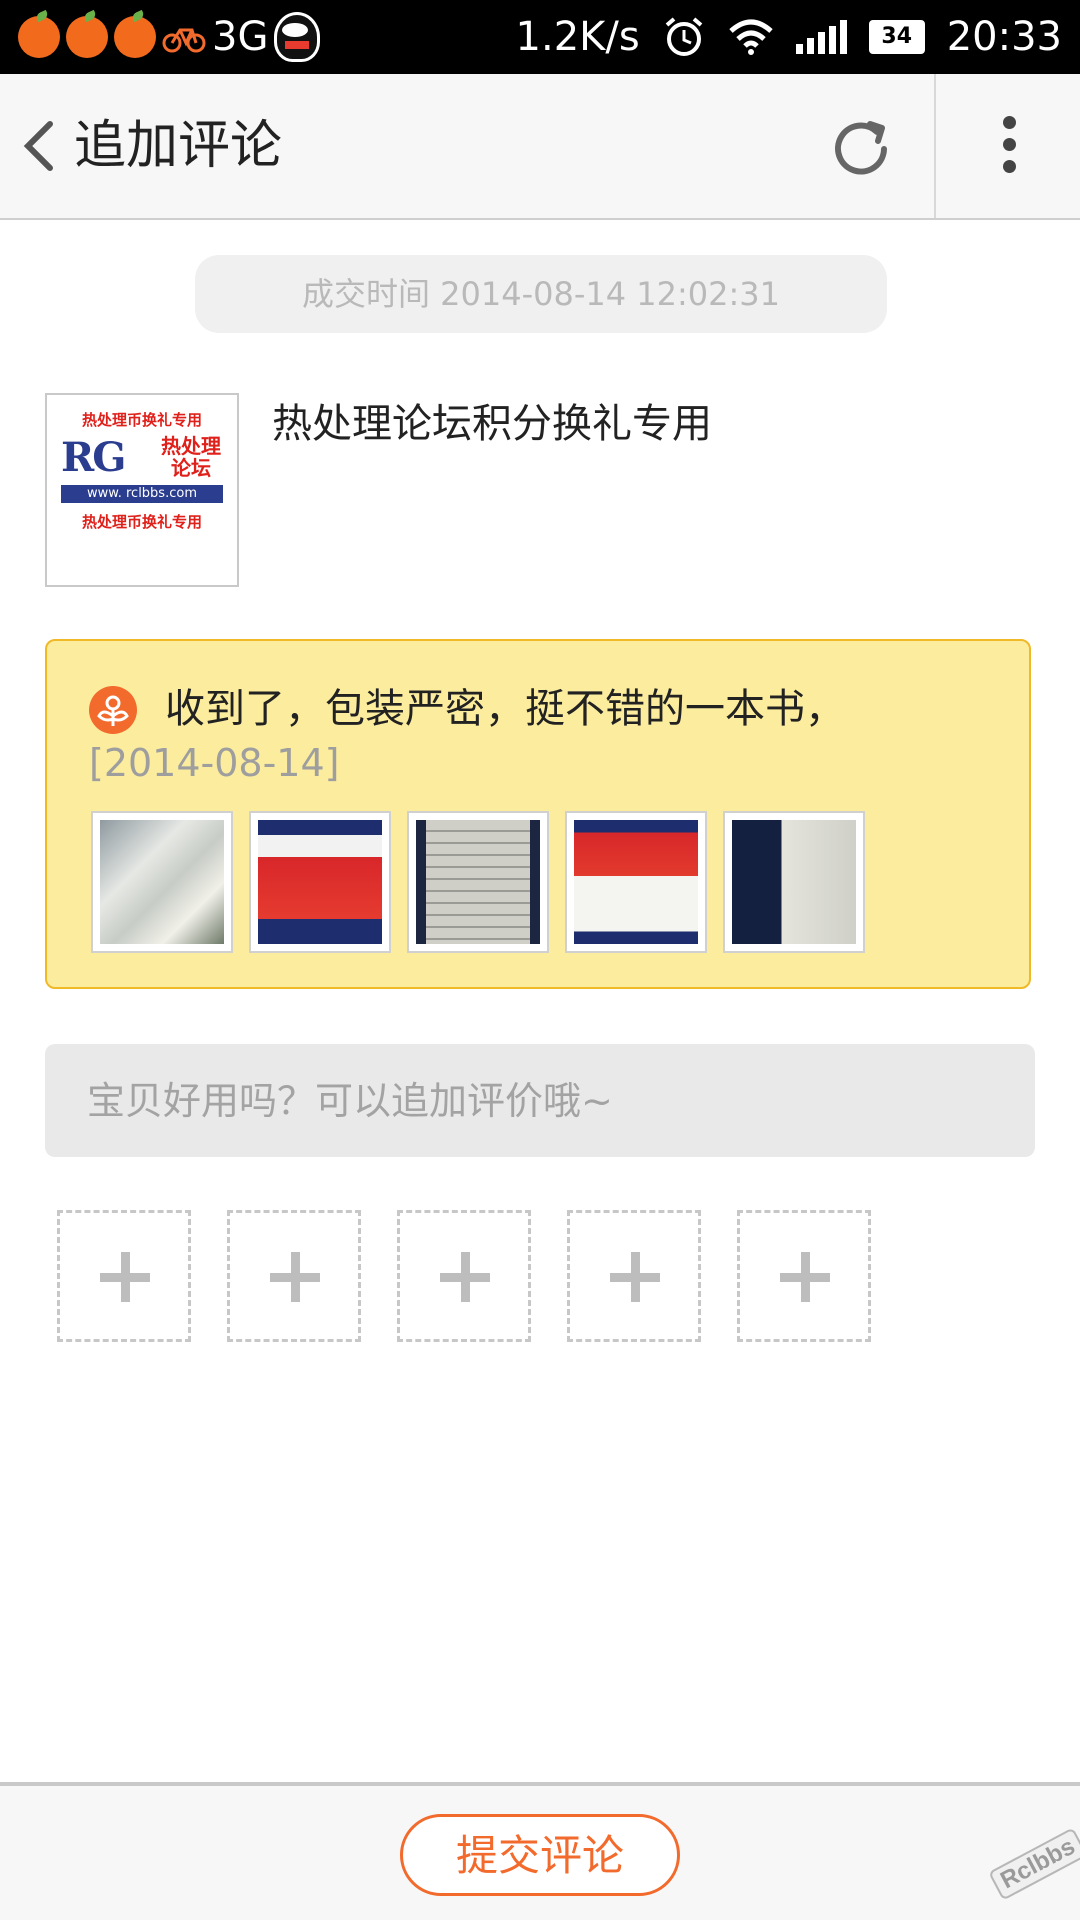 Image resolution: width=1080 pixels, height=1920 pixels. I want to click on product-logo-cn: 热处理论坛, so click(191, 457).